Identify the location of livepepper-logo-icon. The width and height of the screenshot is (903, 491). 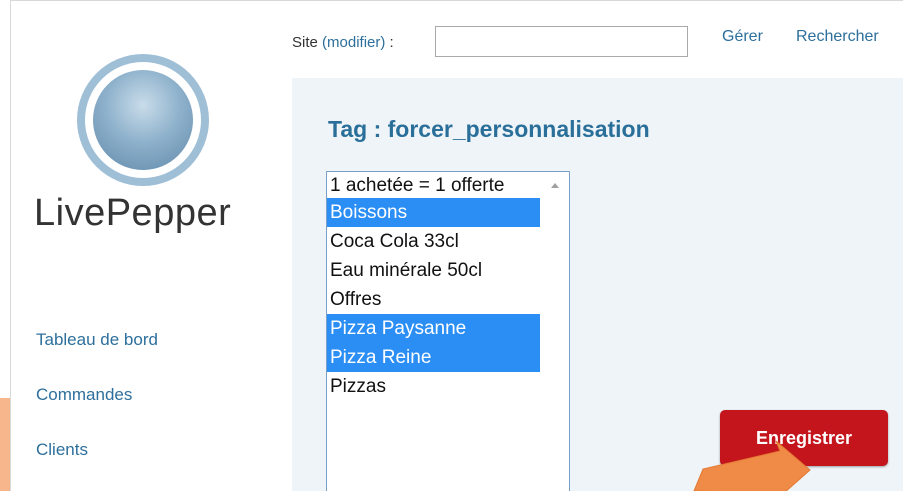
(143, 120).